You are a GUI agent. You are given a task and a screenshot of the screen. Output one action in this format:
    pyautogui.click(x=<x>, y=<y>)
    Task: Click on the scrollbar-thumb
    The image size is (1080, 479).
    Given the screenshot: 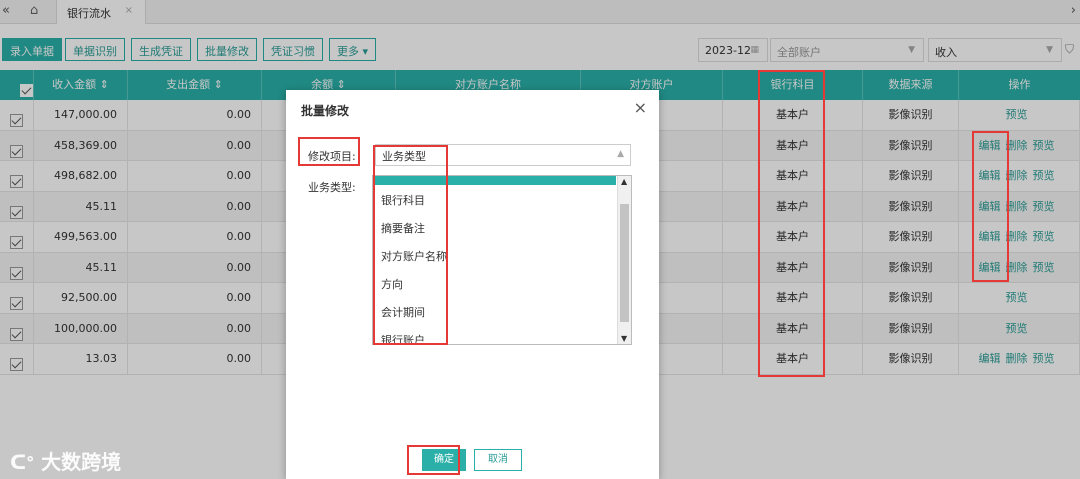 What is the action you would take?
    pyautogui.click(x=624, y=263)
    